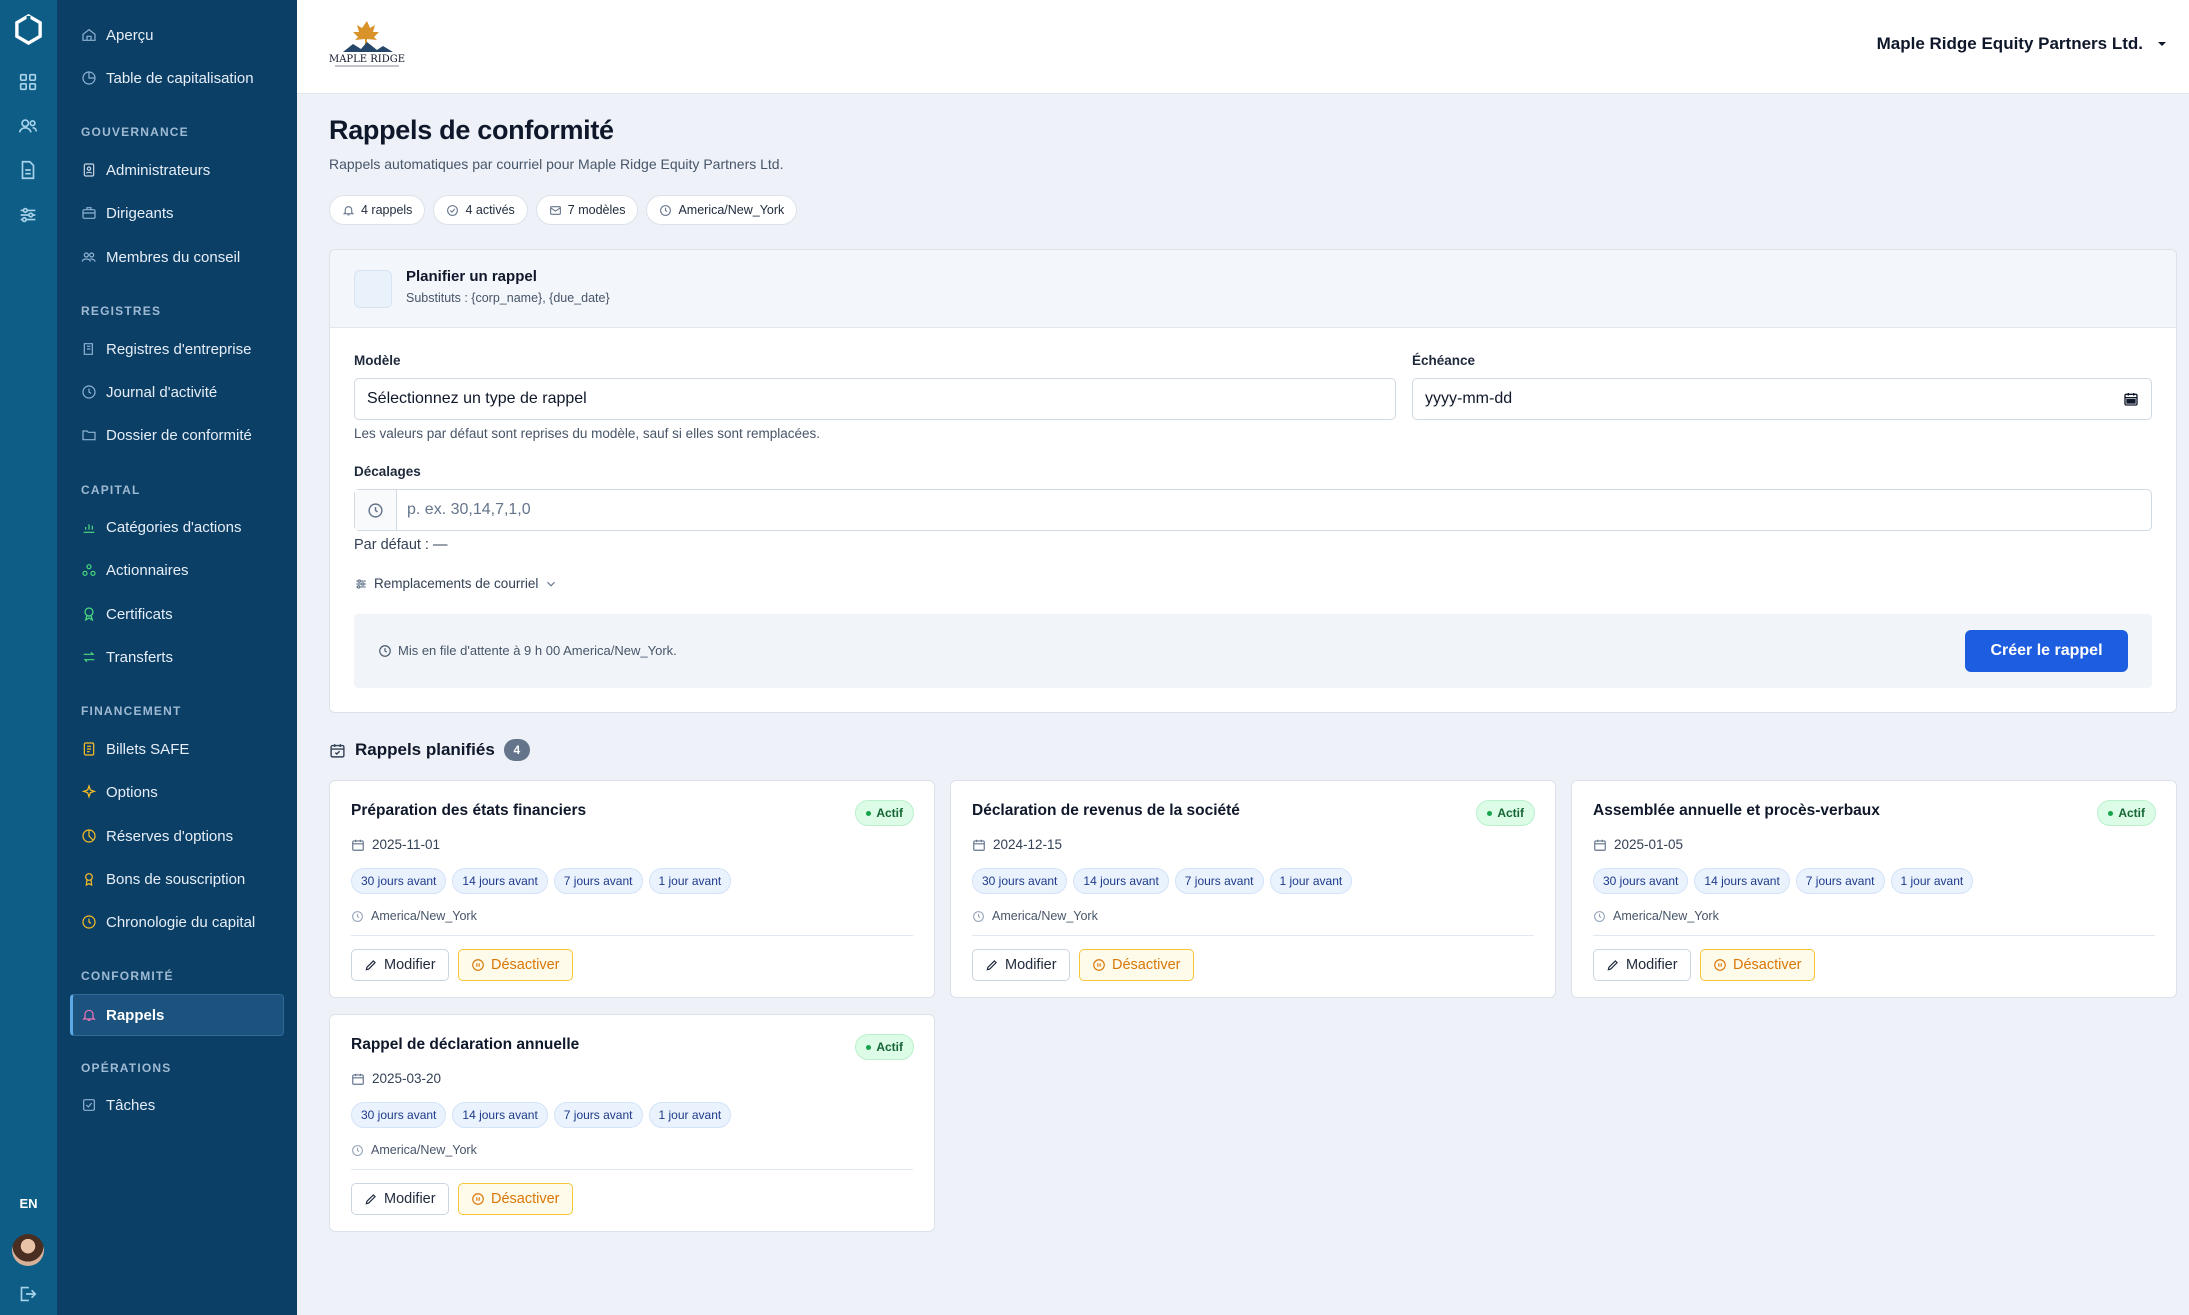 This screenshot has width=2189, height=1315. What do you see at coordinates (145, 170) in the screenshot?
I see `nav-item-administrateurs: Administrateurs` at bounding box center [145, 170].